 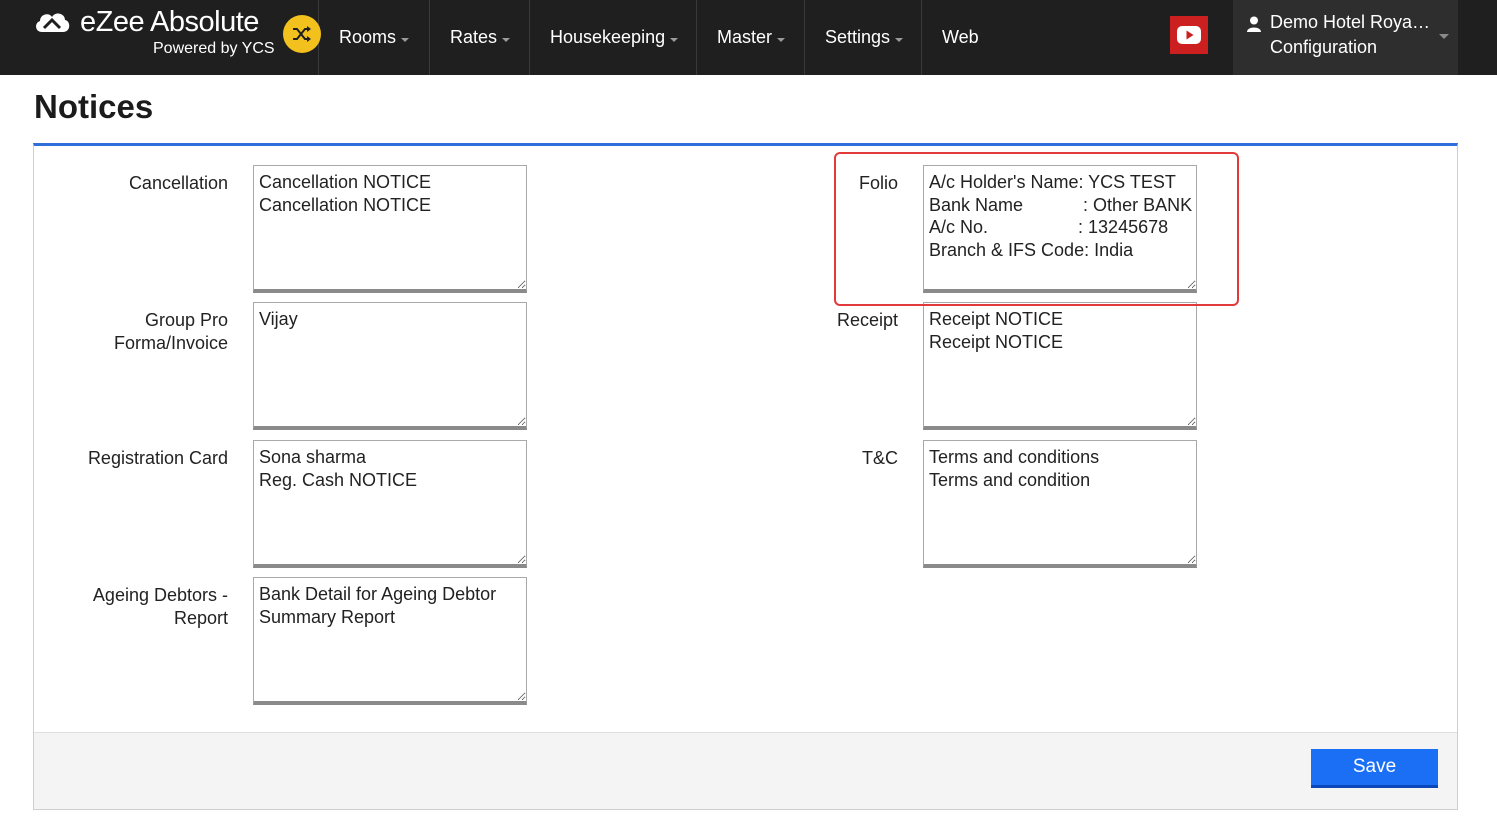 I want to click on youtube-button, so click(x=1189, y=35).